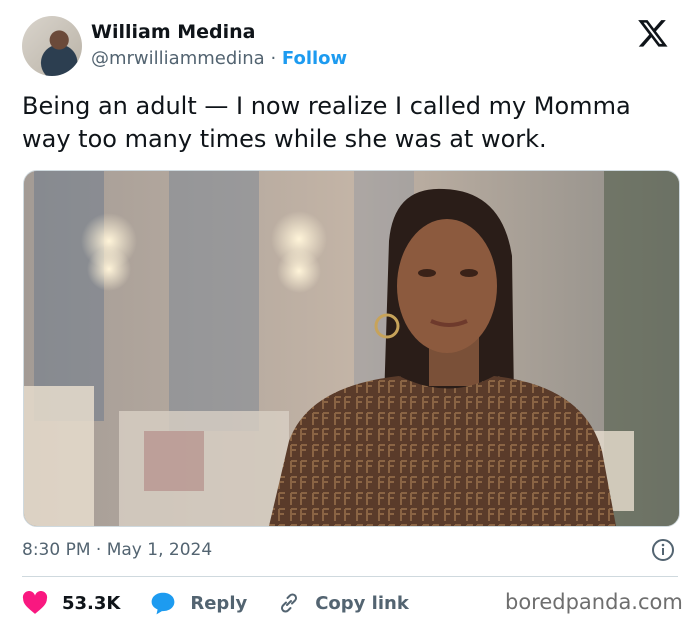 The image size is (700, 629). I want to click on like-count: 53.3K, so click(91, 603).